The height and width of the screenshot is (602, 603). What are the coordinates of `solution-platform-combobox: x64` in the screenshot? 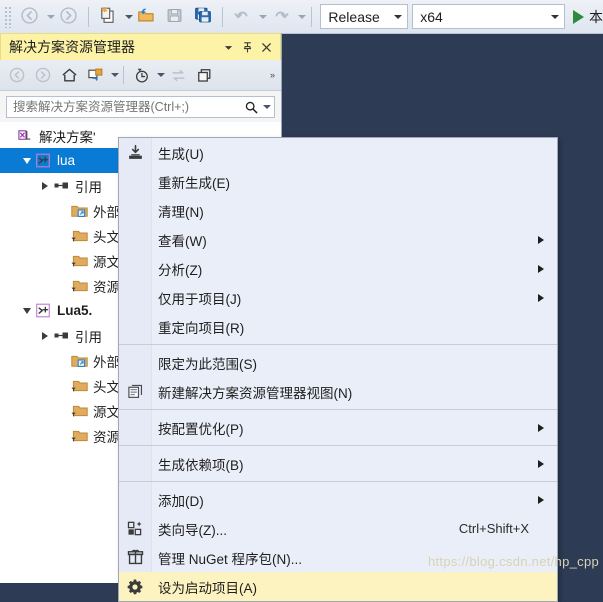 It's located at (488, 16).